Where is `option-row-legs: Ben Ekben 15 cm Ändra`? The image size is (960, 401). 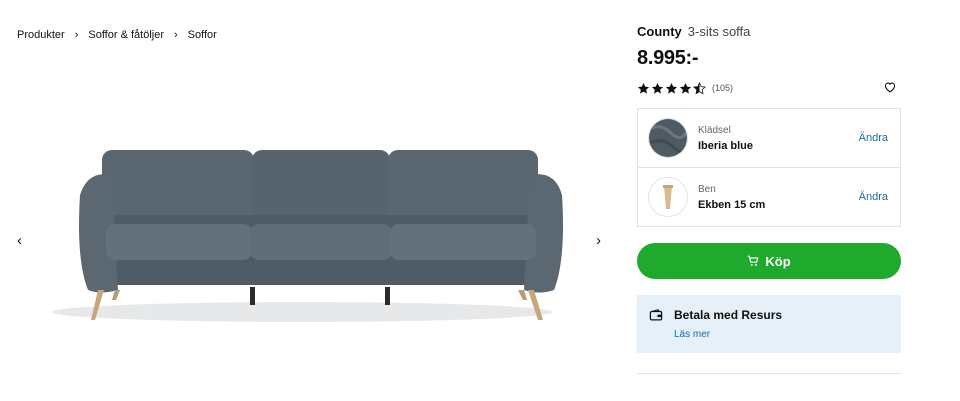
option-row-legs: Ben Ekben 15 cm Ändra is located at coordinates (769, 196).